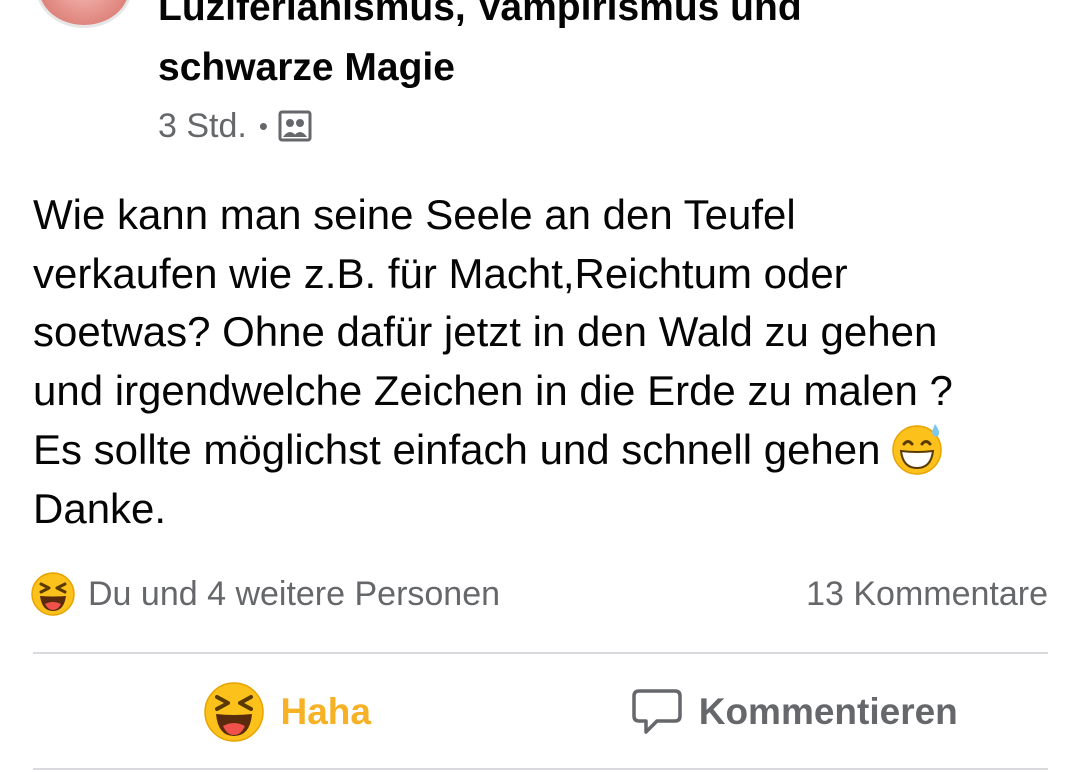  I want to click on comment-icon, so click(656, 711).